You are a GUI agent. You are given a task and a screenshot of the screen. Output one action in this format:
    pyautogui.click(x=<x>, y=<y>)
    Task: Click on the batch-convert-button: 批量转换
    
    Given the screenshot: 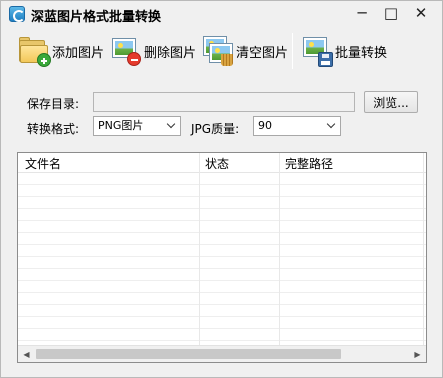 What is the action you would take?
    pyautogui.click(x=343, y=51)
    